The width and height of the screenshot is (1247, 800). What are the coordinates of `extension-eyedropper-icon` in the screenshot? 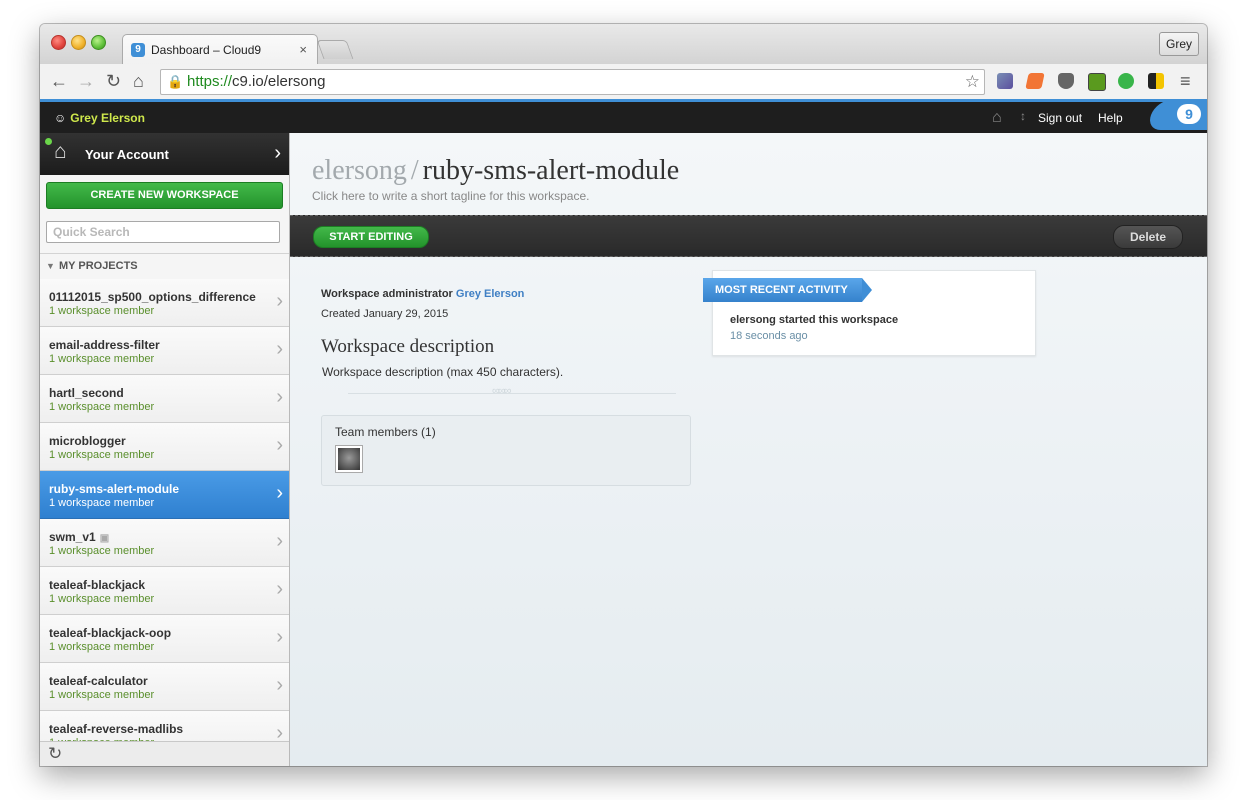 It's located at (1005, 81).